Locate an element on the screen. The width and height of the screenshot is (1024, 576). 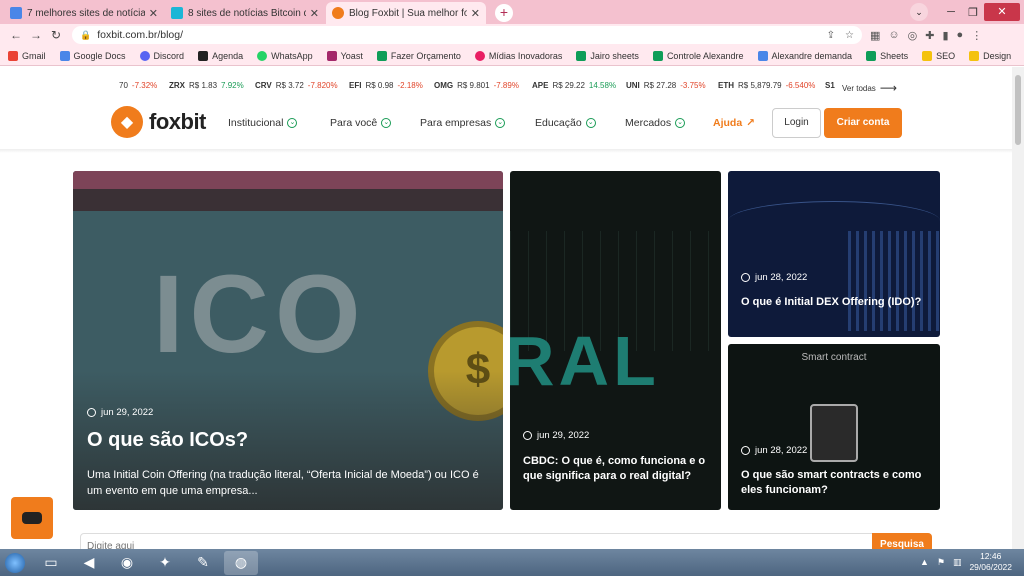
chrome-taskbar-icon: ◍ is located at coordinates (241, 562).